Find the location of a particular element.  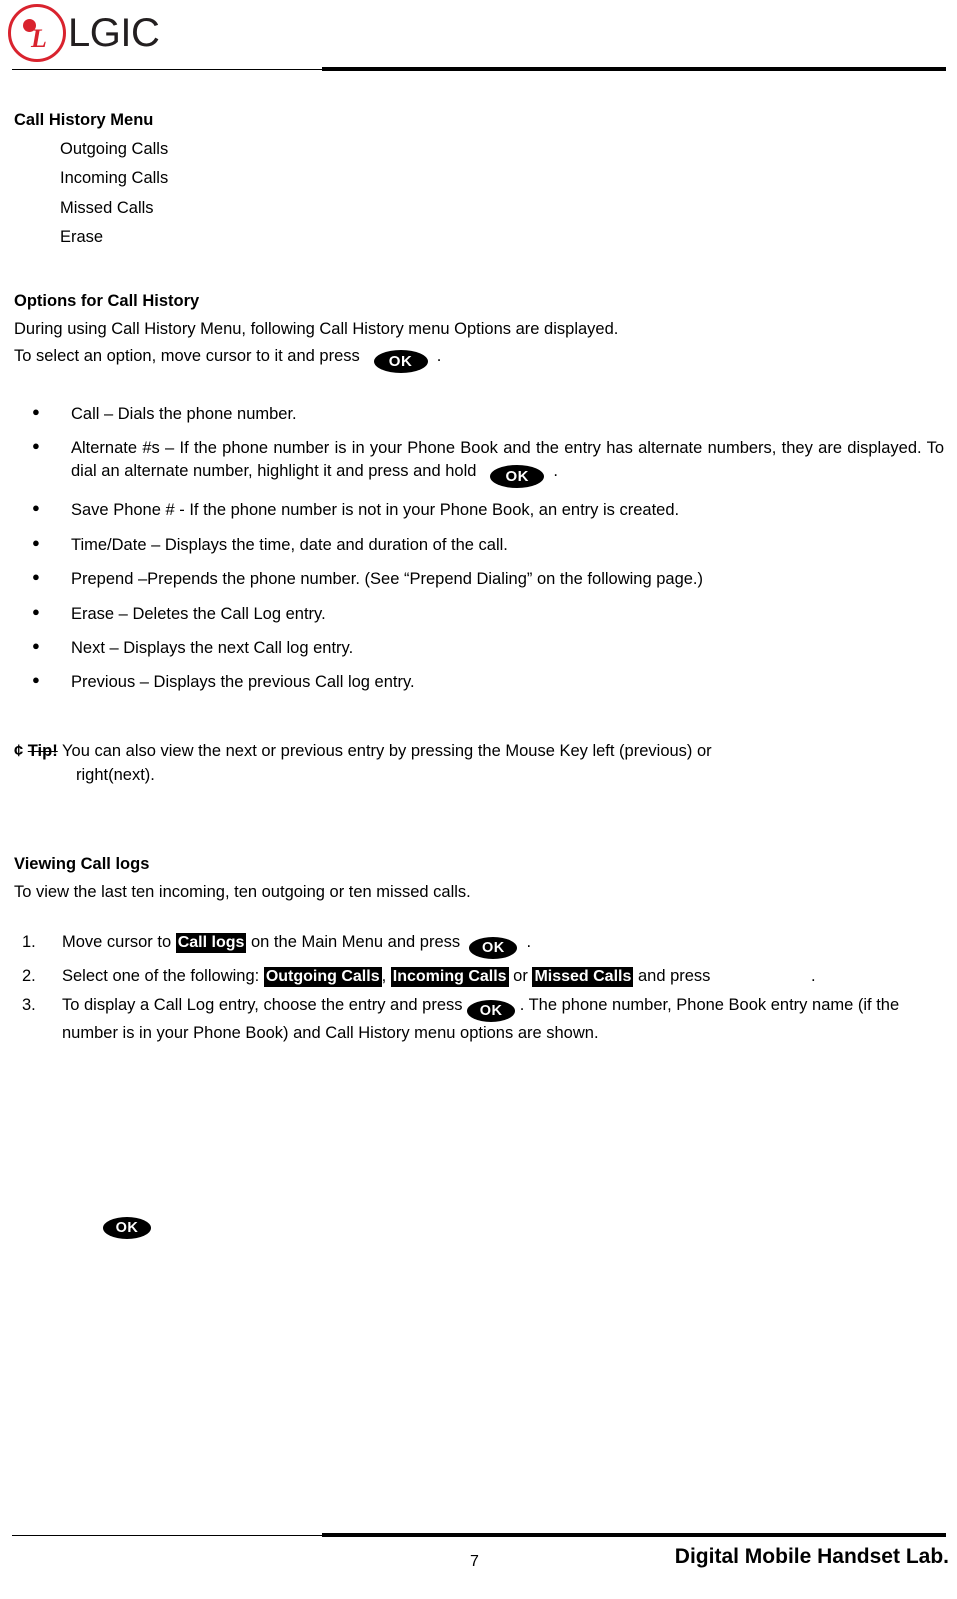

page-number: 7 is located at coordinates (474, 1561).